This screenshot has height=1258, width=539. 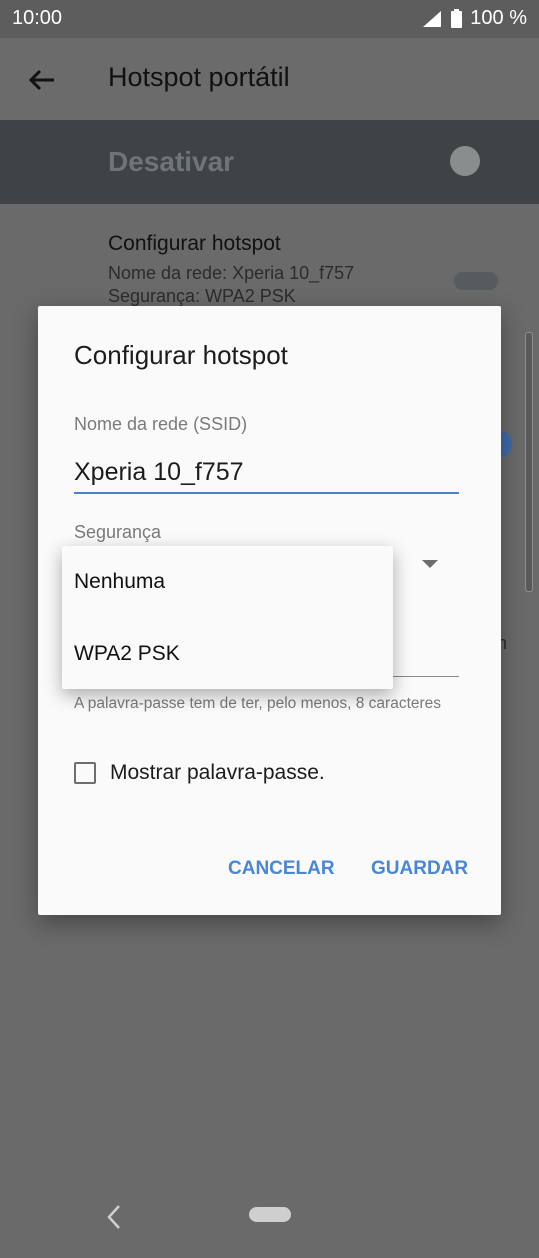 What do you see at coordinates (529, 462) in the screenshot?
I see `scrollbar` at bounding box center [529, 462].